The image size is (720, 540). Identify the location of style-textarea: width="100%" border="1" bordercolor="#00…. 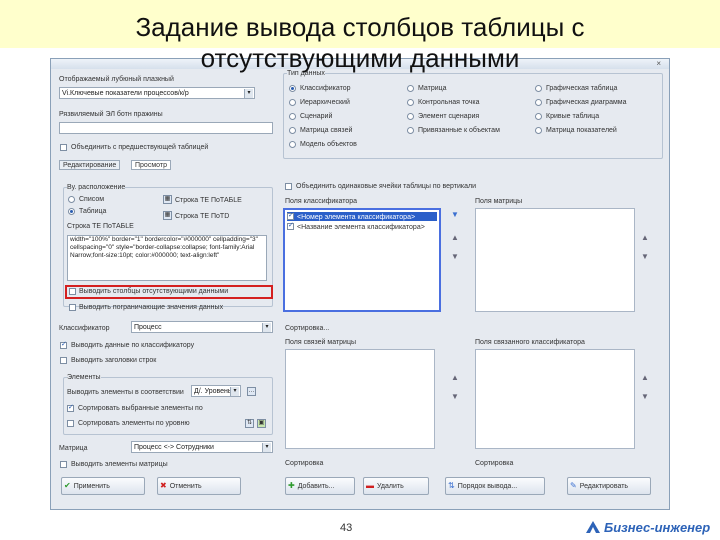
(167, 258).